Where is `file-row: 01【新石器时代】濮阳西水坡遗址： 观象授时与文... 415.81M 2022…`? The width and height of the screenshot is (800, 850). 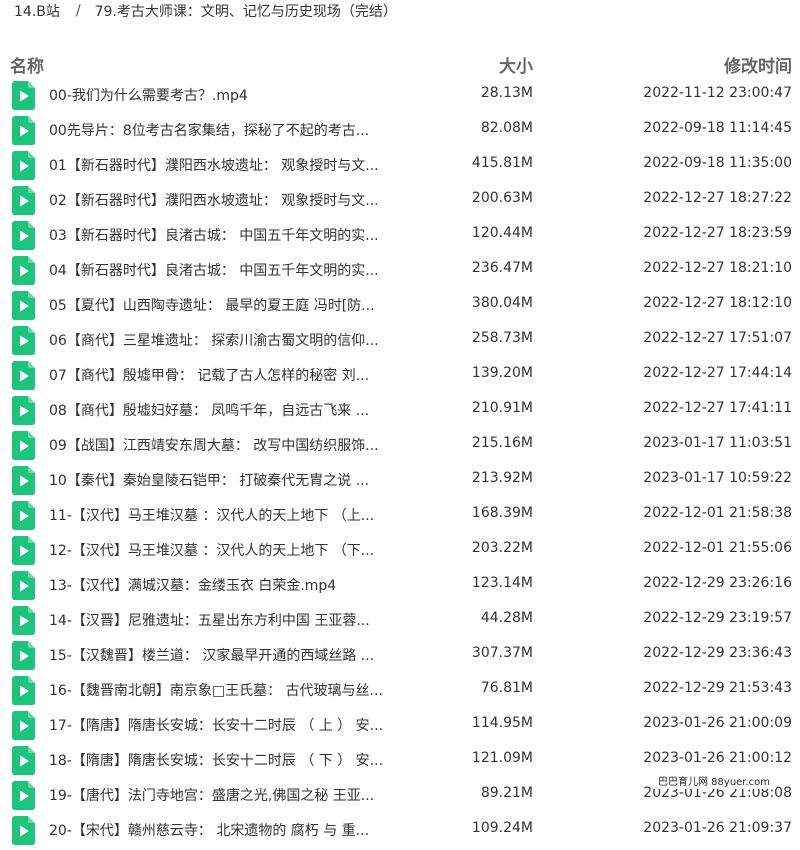
file-row: 01【新石器时代】濮阳西水坡遗址： 观象授时与文... 415.81M 2022… is located at coordinates (400, 165).